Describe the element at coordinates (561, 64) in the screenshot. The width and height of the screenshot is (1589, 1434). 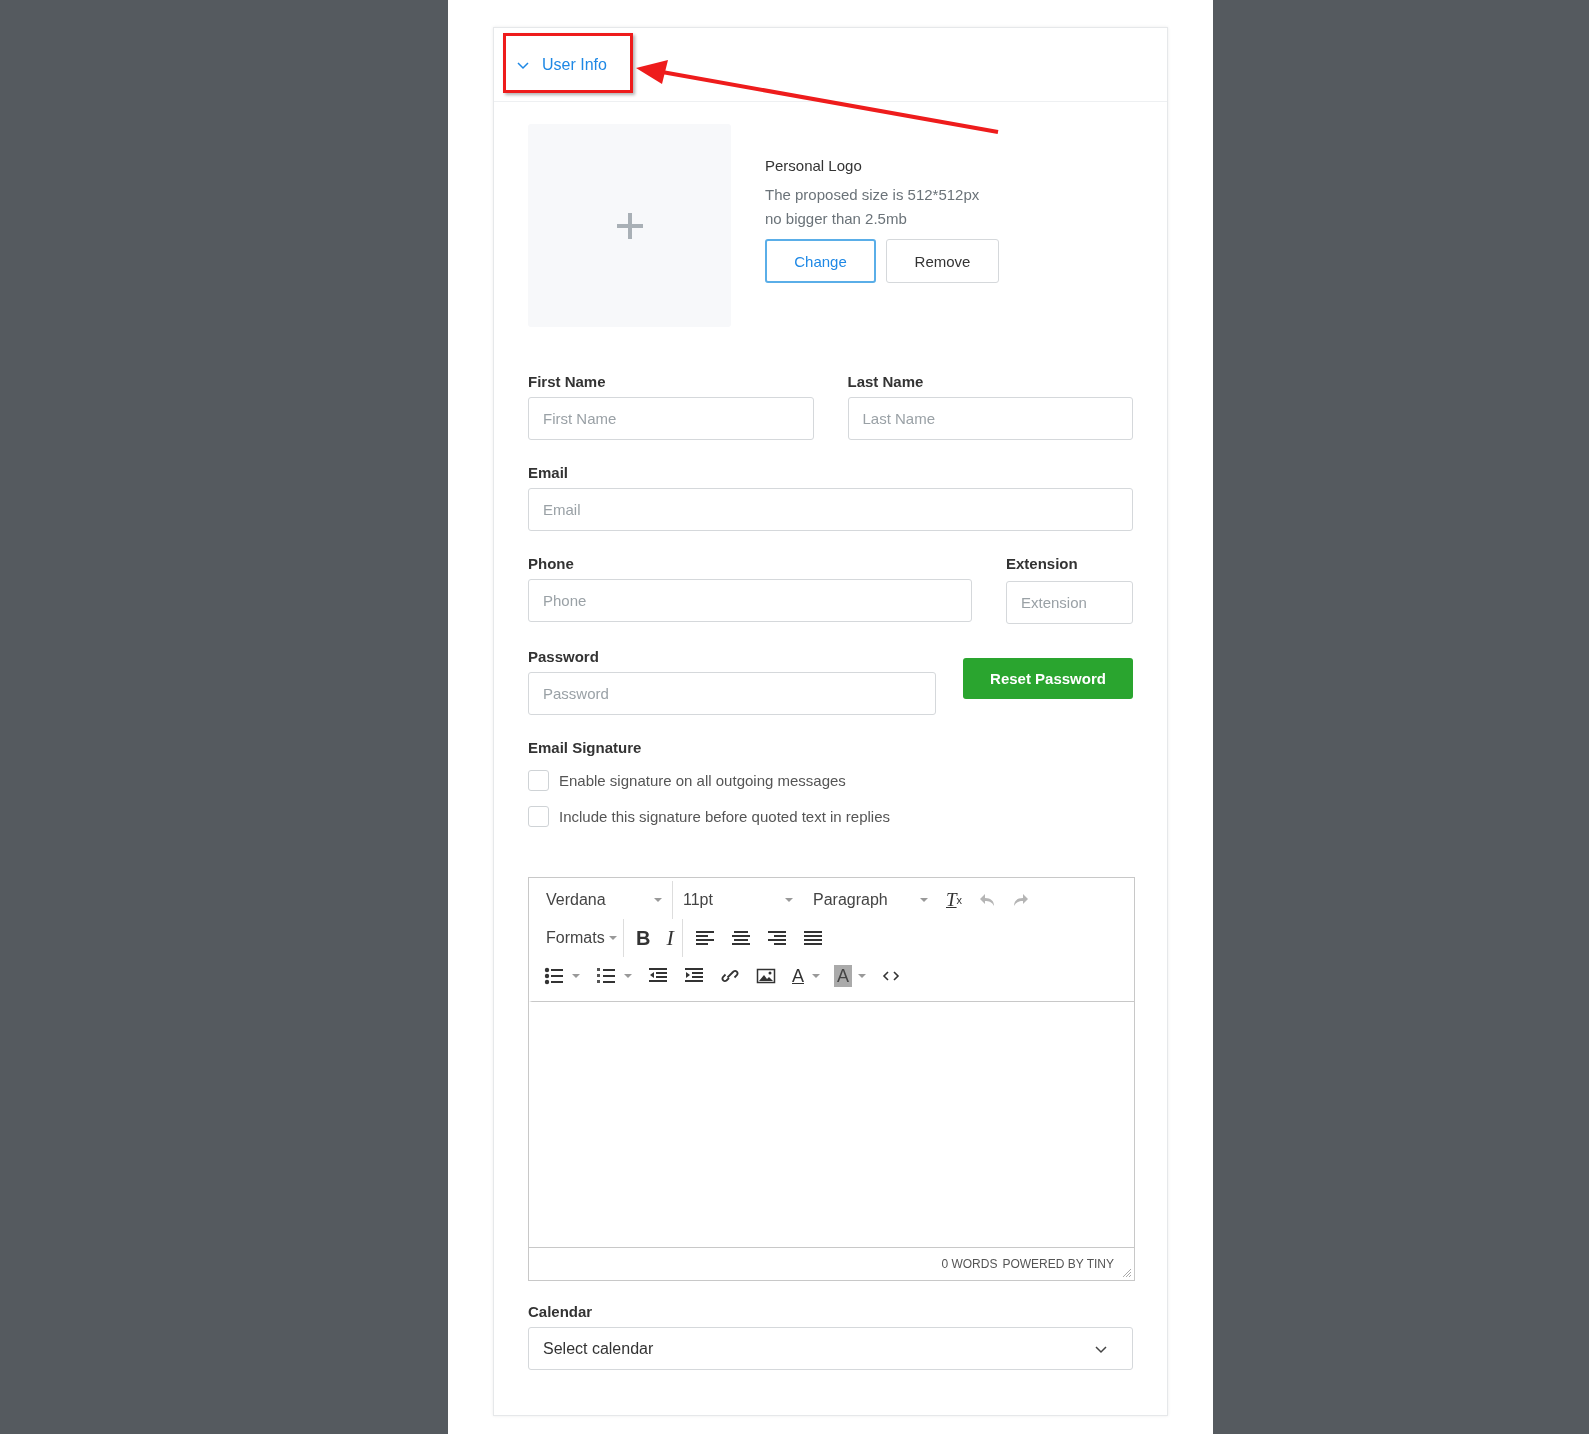
I see `section-toggle: User Info` at that location.